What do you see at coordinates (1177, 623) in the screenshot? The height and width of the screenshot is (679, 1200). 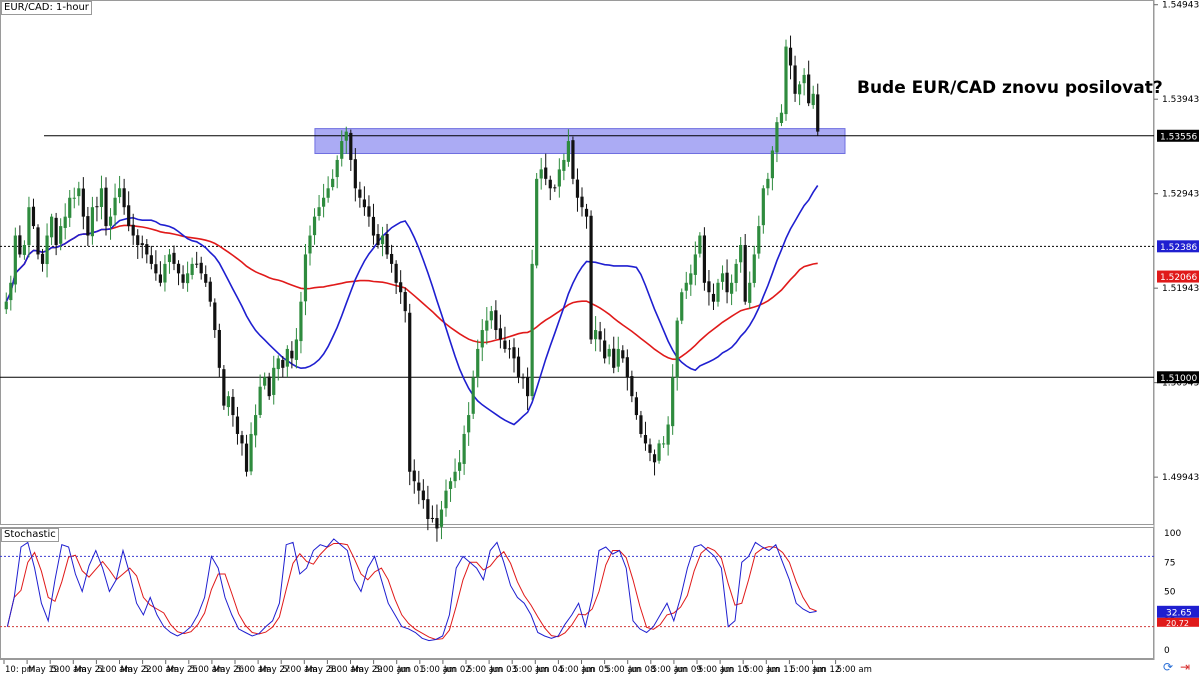 I see `stoch-d-value: 20.72` at bounding box center [1177, 623].